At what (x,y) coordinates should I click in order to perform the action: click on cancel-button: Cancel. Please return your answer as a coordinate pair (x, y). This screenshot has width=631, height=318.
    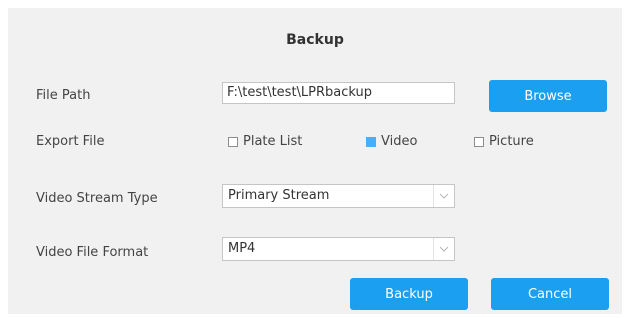
    Looking at the image, I should click on (550, 294).